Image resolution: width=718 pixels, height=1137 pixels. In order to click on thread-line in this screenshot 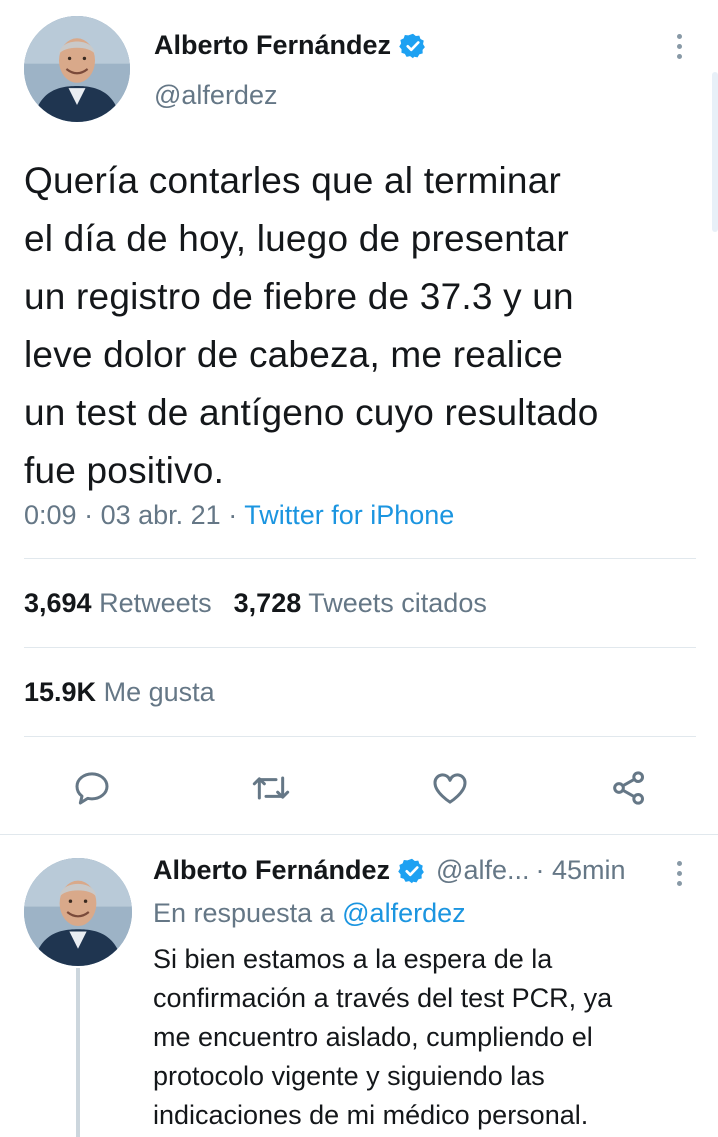, I will do `click(78, 1052)`.